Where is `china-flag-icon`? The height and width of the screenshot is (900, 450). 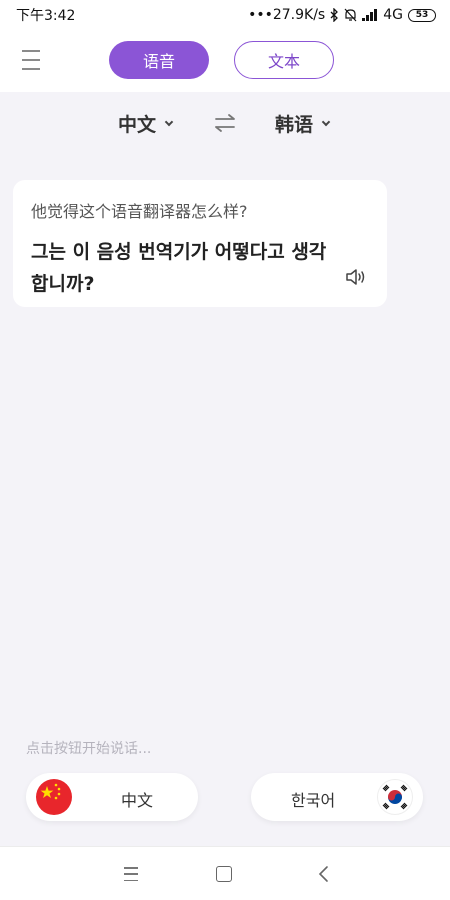
china-flag-icon is located at coordinates (54, 797).